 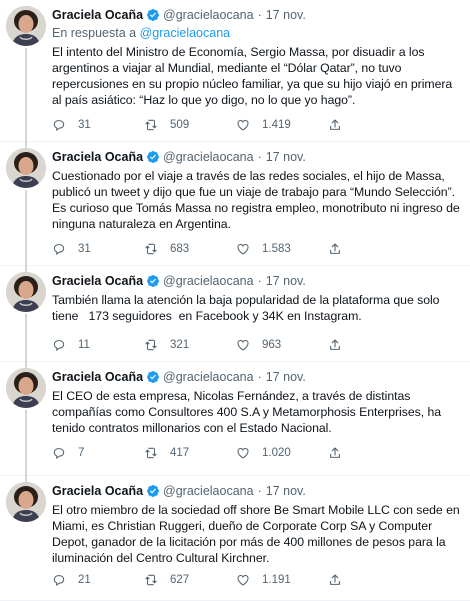 What do you see at coordinates (190, 345) in the screenshot?
I see `retweet-button: 321` at bounding box center [190, 345].